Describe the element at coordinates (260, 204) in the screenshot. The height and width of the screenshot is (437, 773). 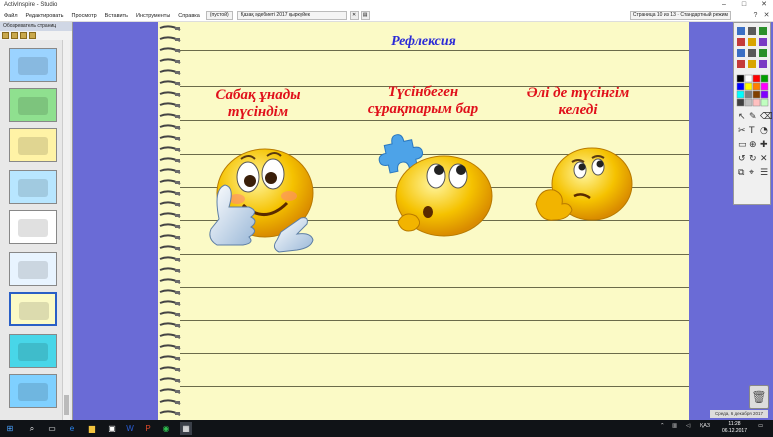
I see `thumbs-up-smiley-icon` at that location.